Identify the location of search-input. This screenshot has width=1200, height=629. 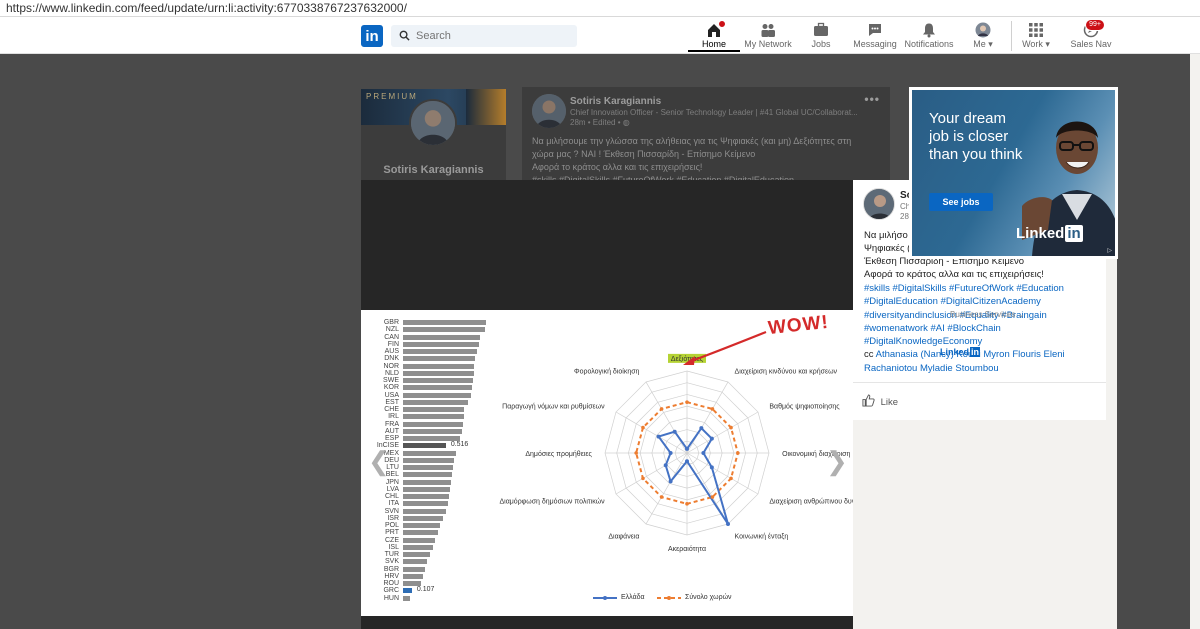
(491, 36).